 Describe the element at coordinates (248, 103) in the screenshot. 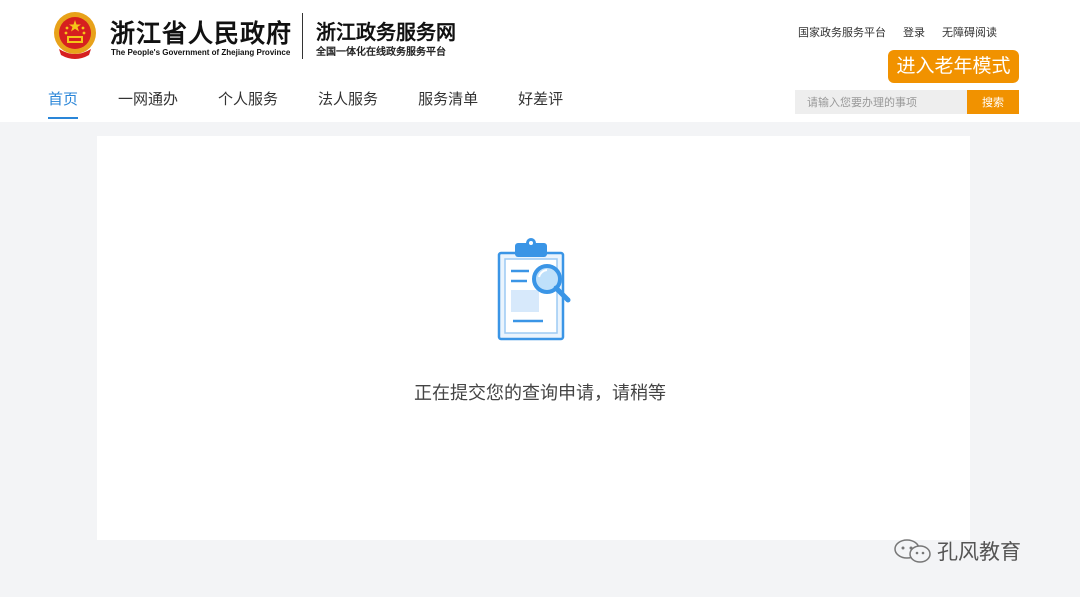

I see `nav-item-personal-services: 个人服务` at that location.